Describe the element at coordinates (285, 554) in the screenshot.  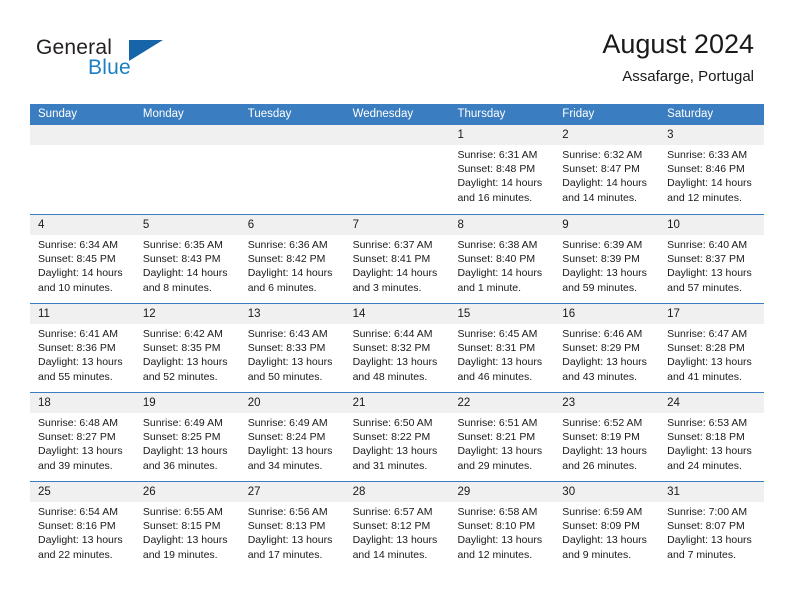
I see `daylight-text-line2: and 17 minutes.` at that location.